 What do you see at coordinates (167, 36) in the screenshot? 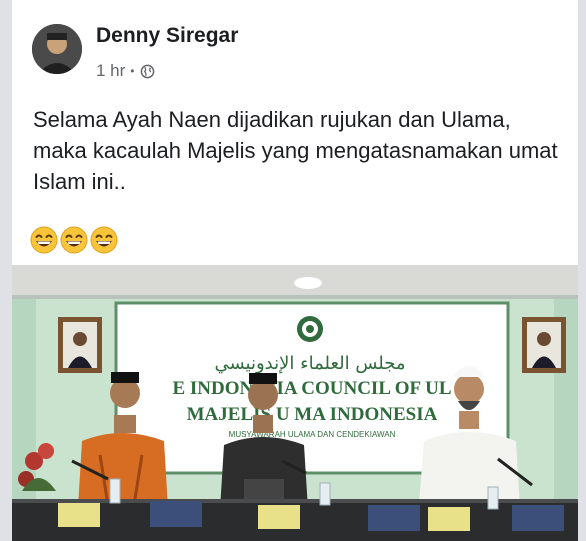
I see `author-name: Denny Siregar` at bounding box center [167, 36].